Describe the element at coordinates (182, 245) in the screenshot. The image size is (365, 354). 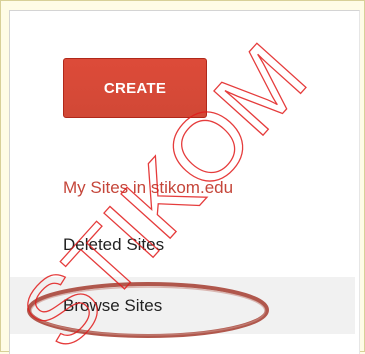
I see `sidebar-item-deleted-sites: Deleted Sites` at that location.